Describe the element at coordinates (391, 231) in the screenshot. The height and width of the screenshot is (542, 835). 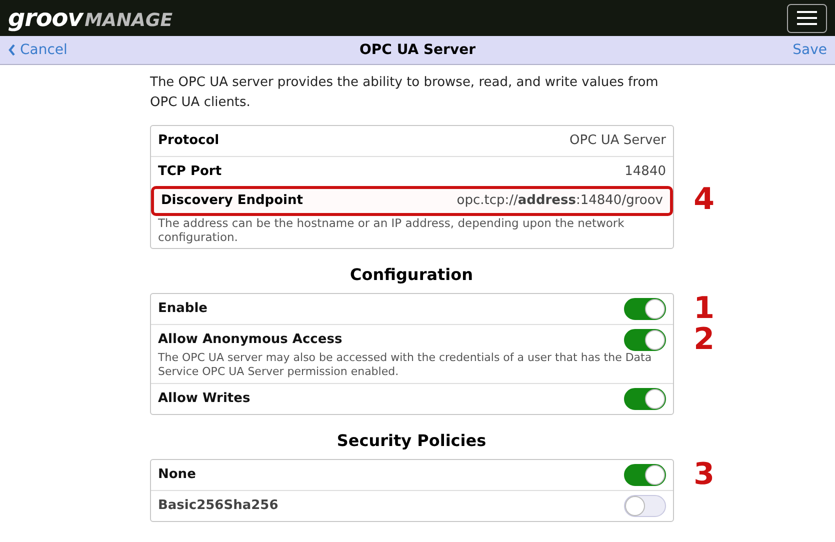
I see `info-note: The address can be the hostname or an IP address, depending upon the network configuration.` at that location.